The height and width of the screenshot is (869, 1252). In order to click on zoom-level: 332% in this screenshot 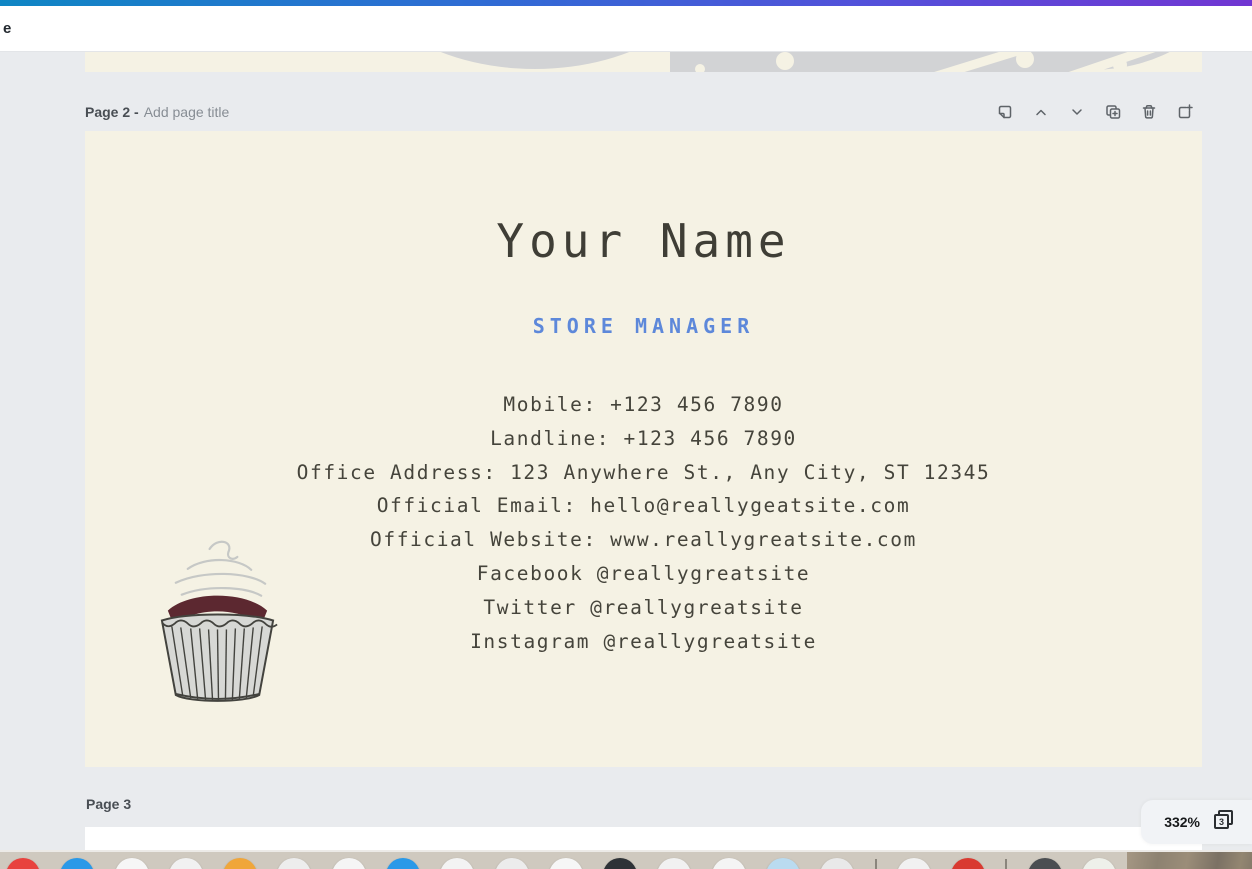, I will do `click(1182, 822)`.